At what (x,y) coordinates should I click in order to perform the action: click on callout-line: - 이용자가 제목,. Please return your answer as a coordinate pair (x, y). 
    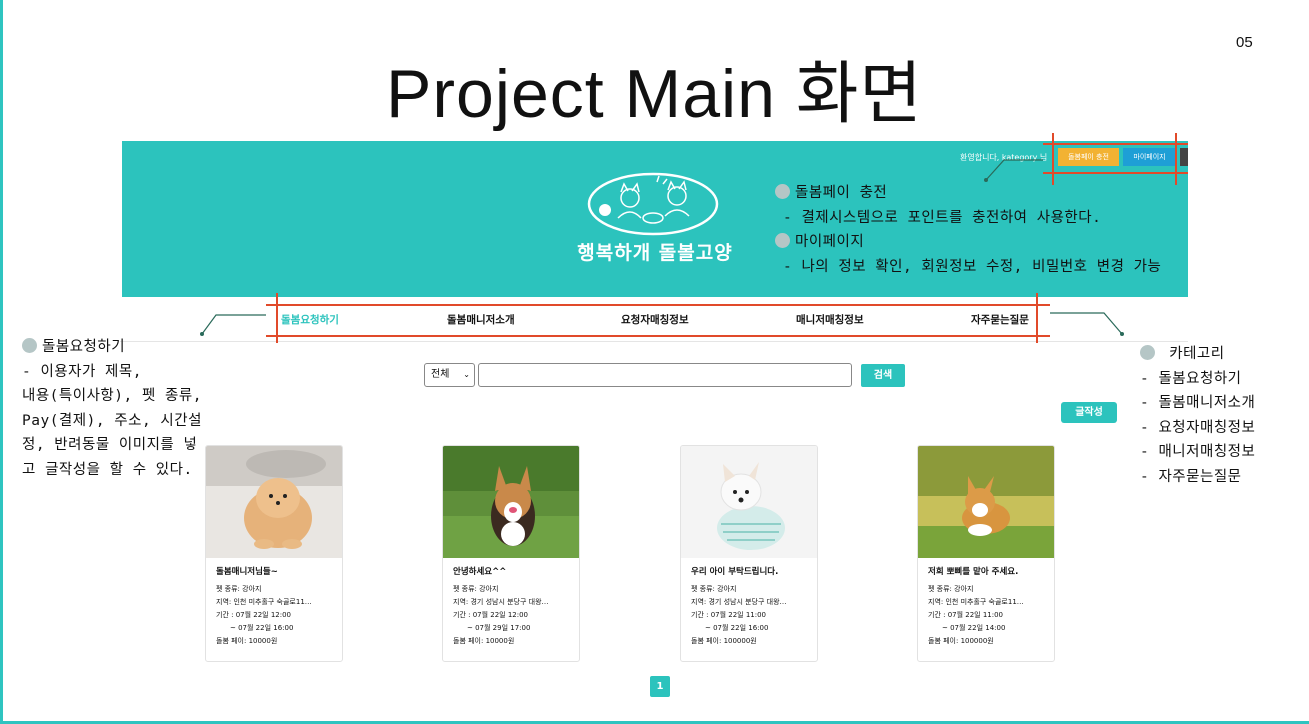
    Looking at the image, I should click on (82, 371).